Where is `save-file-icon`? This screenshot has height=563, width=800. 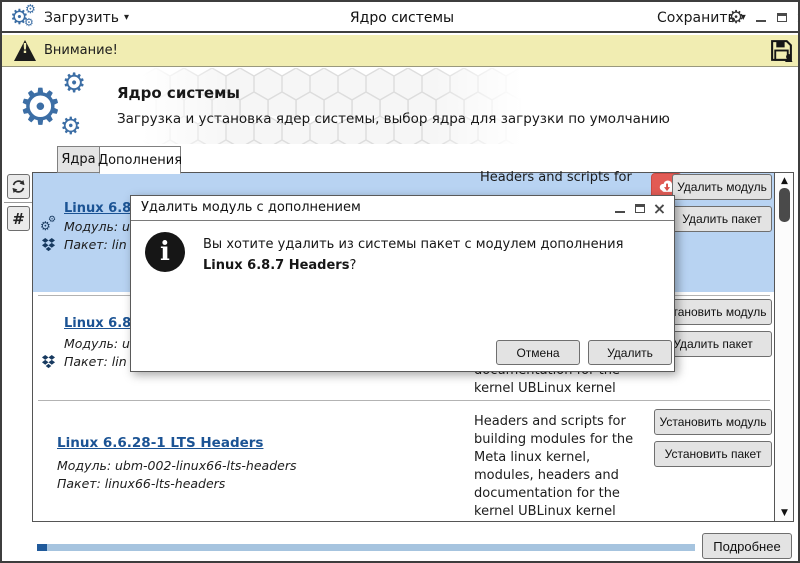 save-file-icon is located at coordinates (781, 50).